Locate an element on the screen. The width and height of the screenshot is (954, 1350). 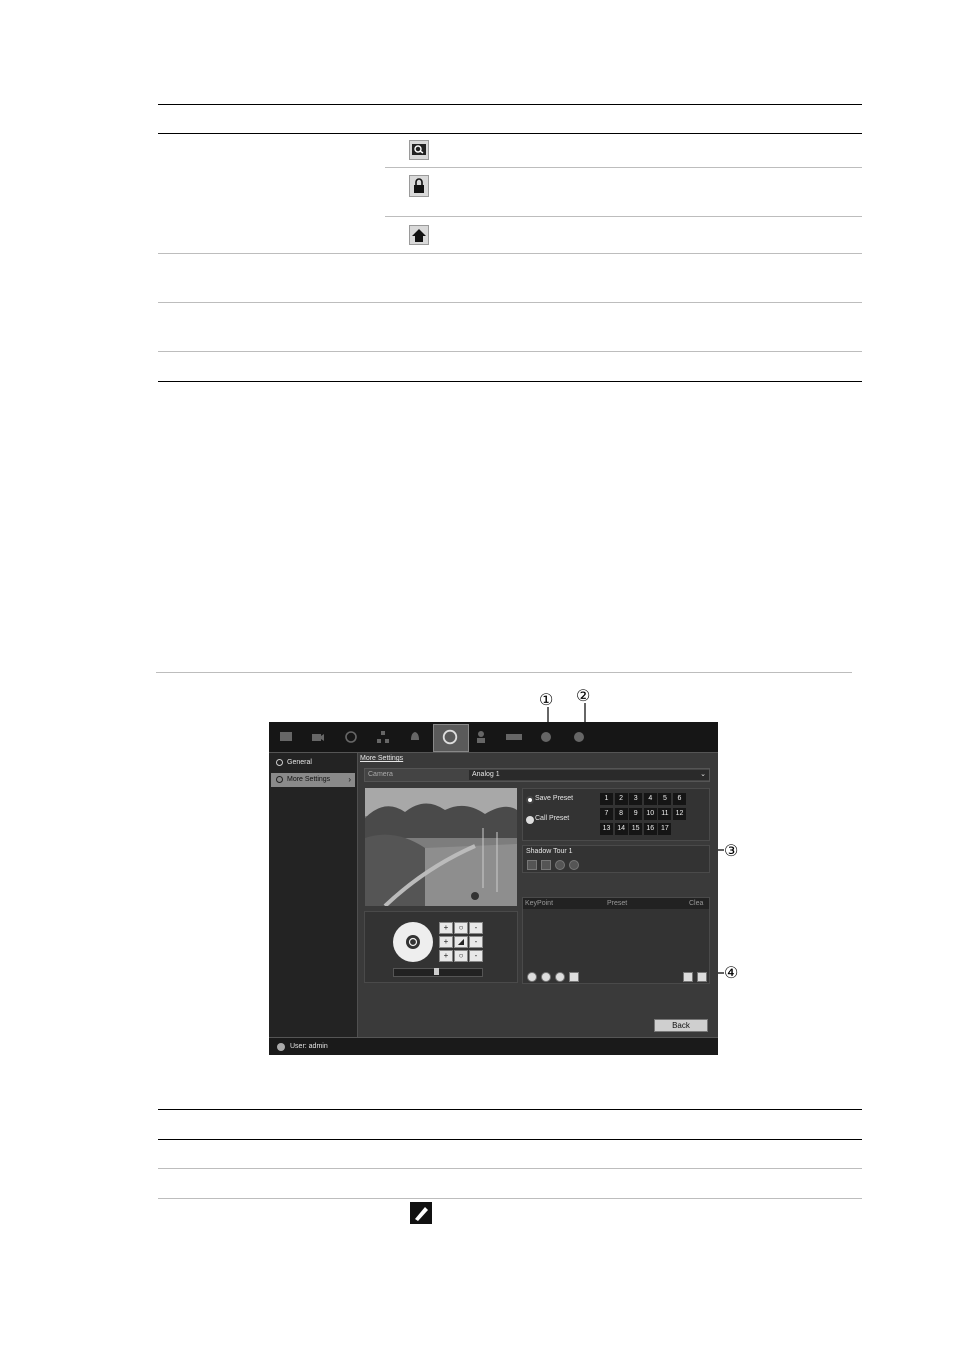
help-icon is located at coordinates (579, 737).